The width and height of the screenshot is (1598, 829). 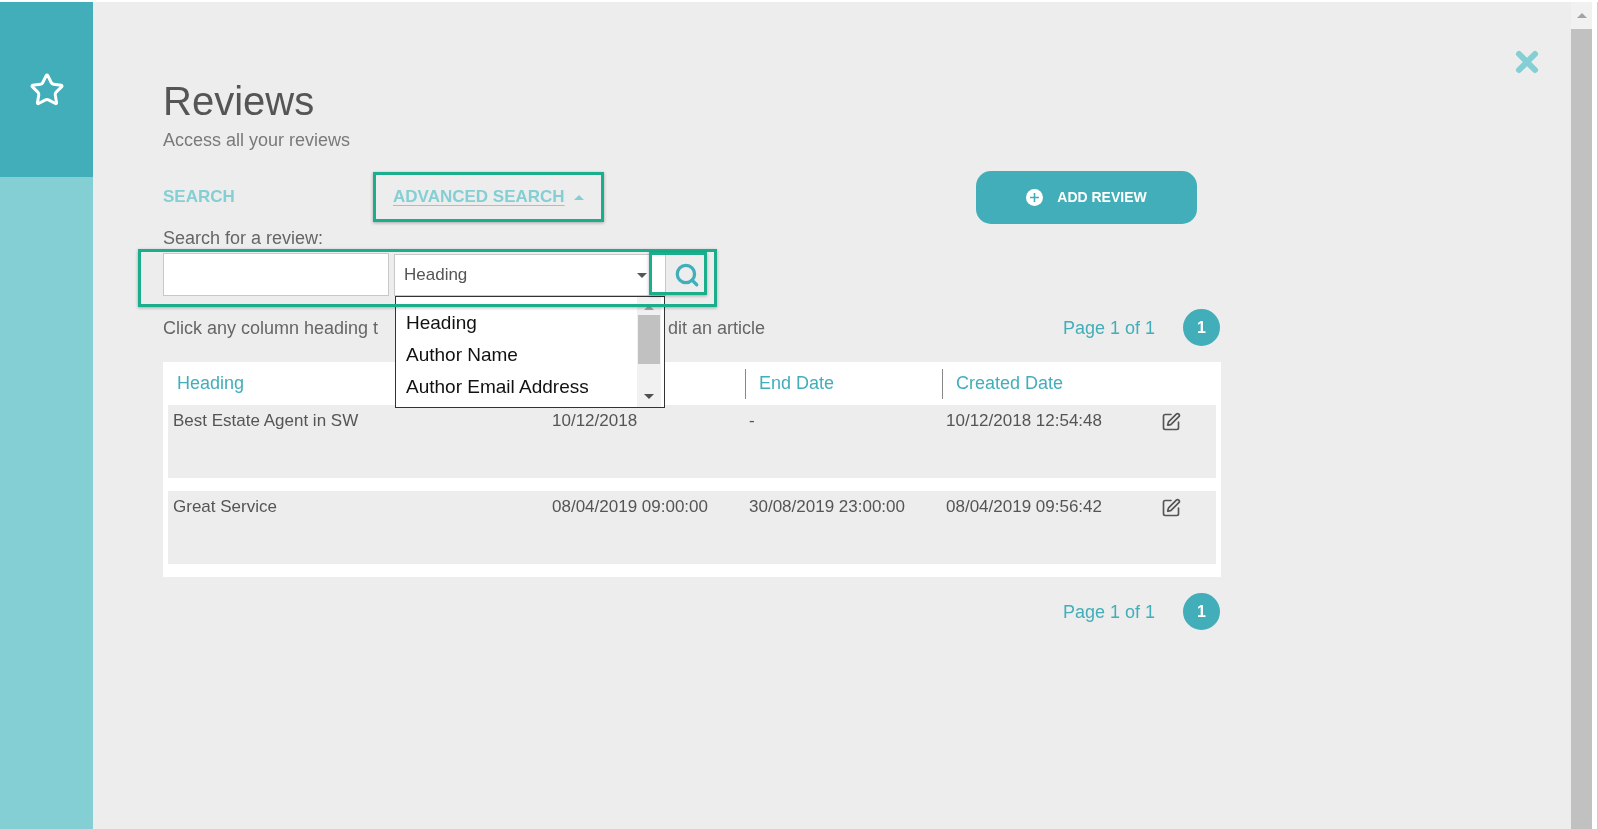 What do you see at coordinates (497, 387) in the screenshot?
I see `dropdown-option: Author Email Address` at bounding box center [497, 387].